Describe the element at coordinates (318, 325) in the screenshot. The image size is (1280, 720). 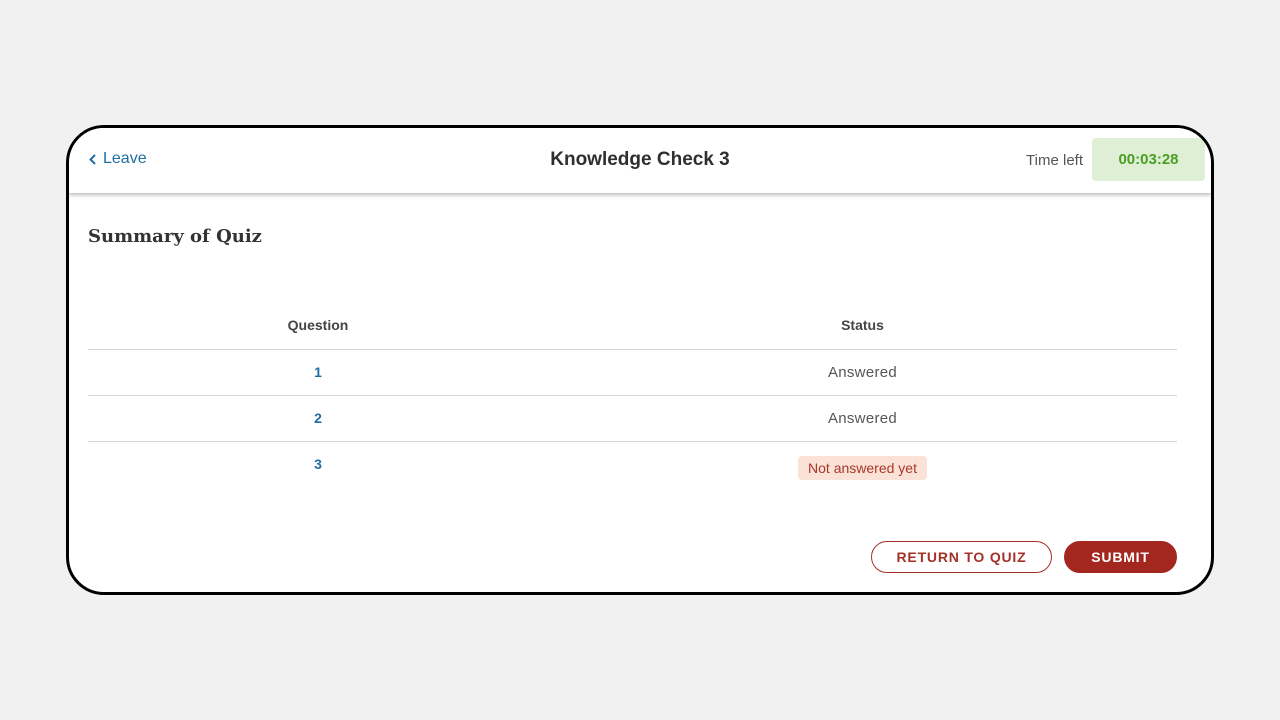
I see `question-column-header: Question` at that location.